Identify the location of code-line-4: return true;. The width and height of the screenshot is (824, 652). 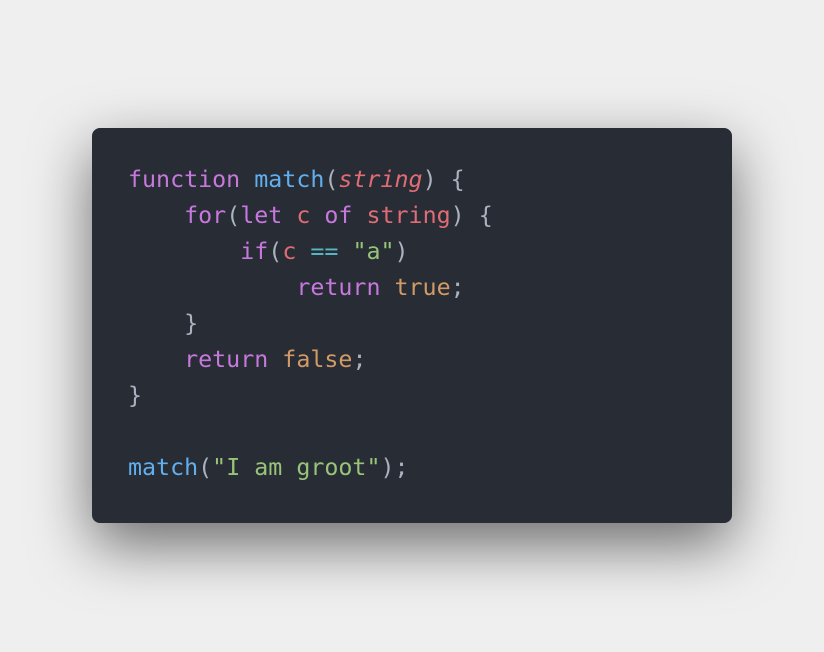
(310, 288).